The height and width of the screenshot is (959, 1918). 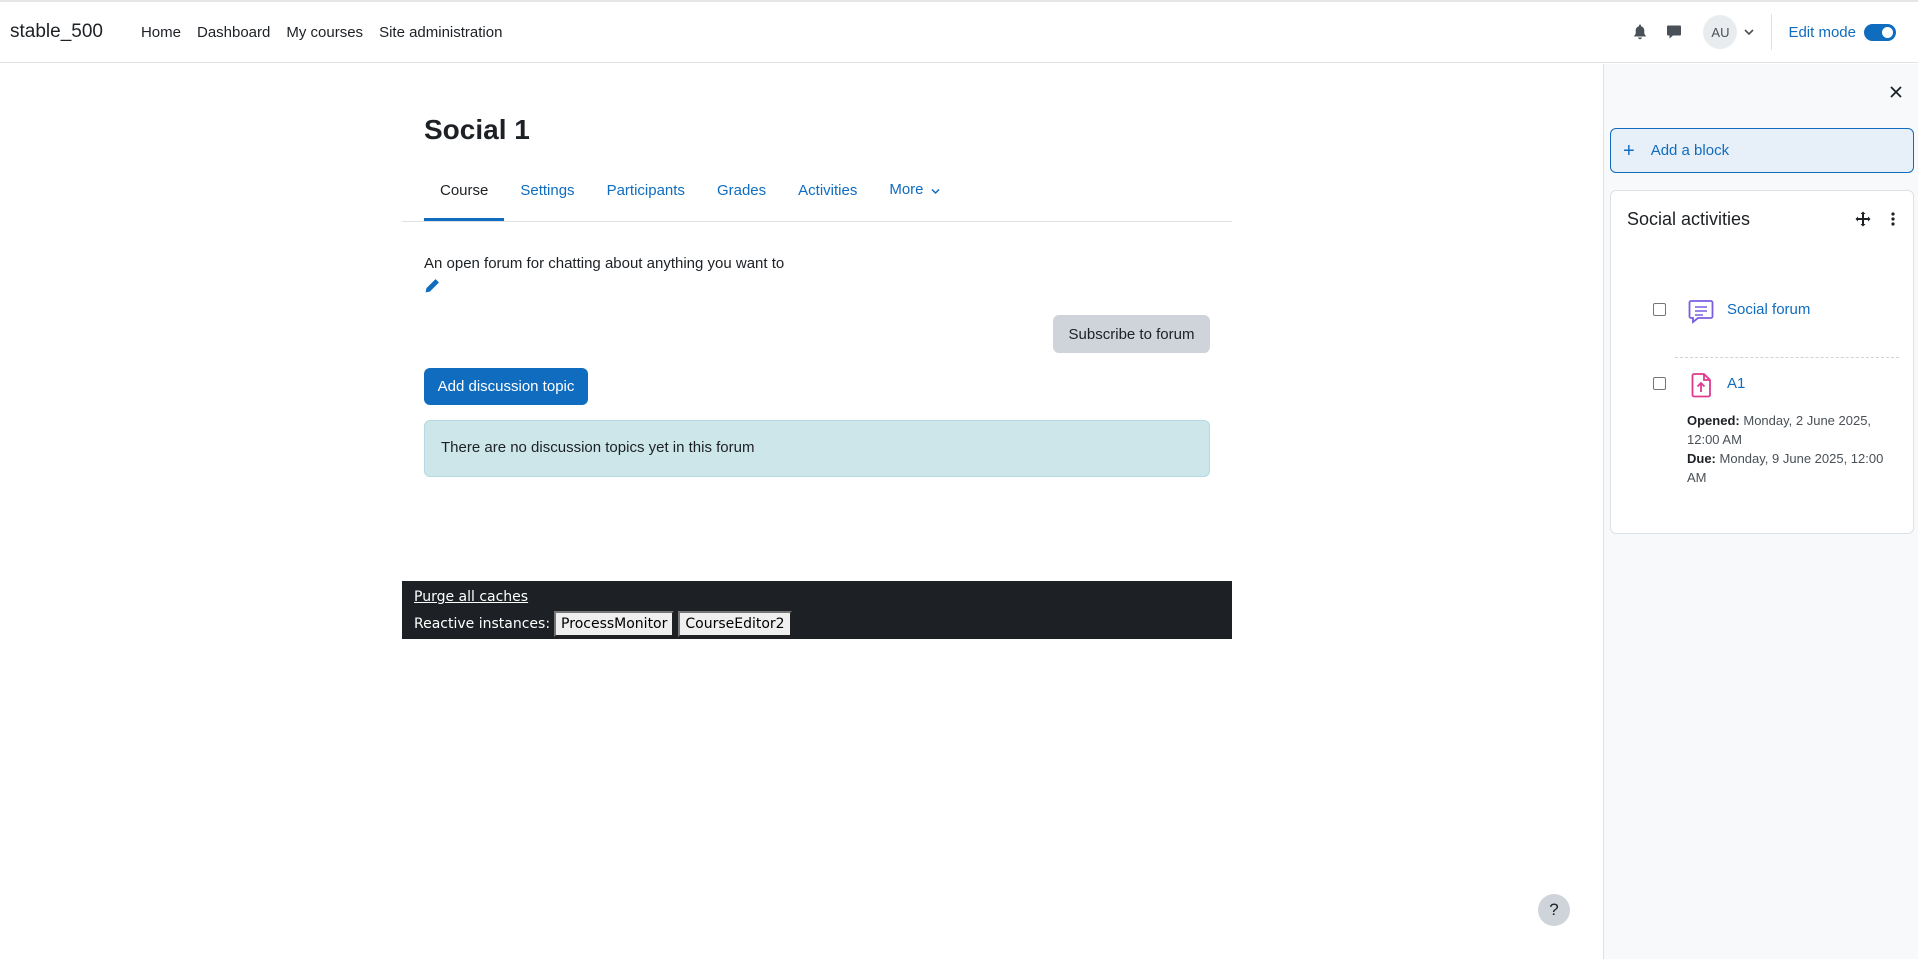 I want to click on move-arrows-icon, so click(x=1864, y=220).